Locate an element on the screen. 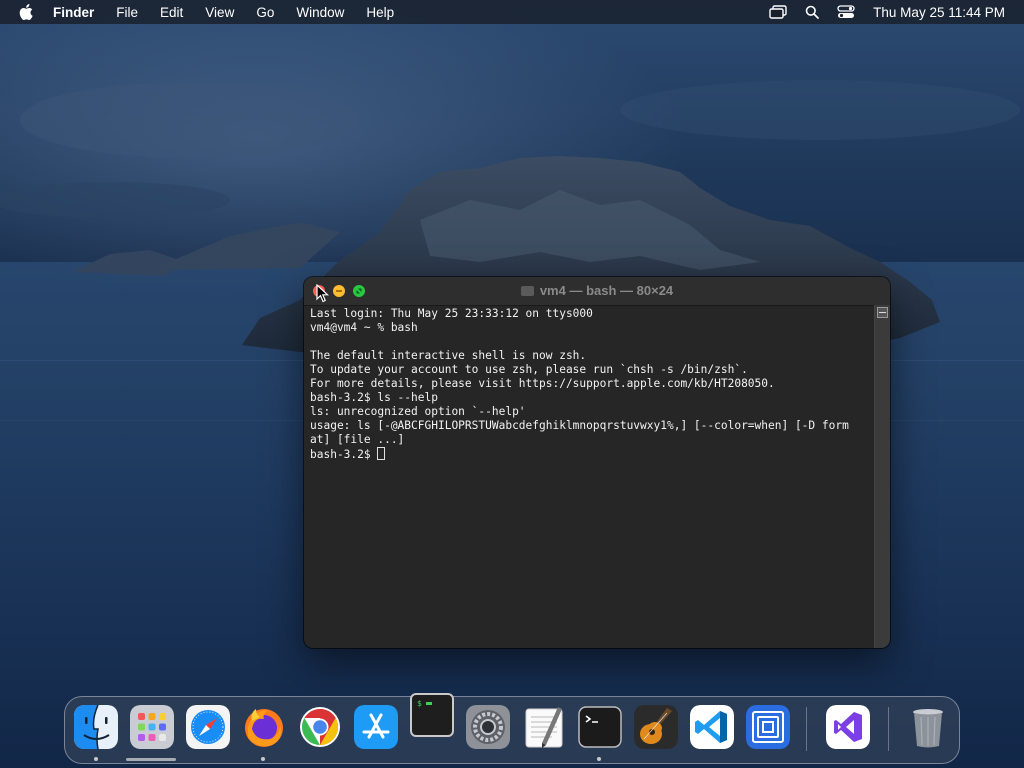 This screenshot has width=1024, height=768. dock-trash-icon is located at coordinates (928, 727).